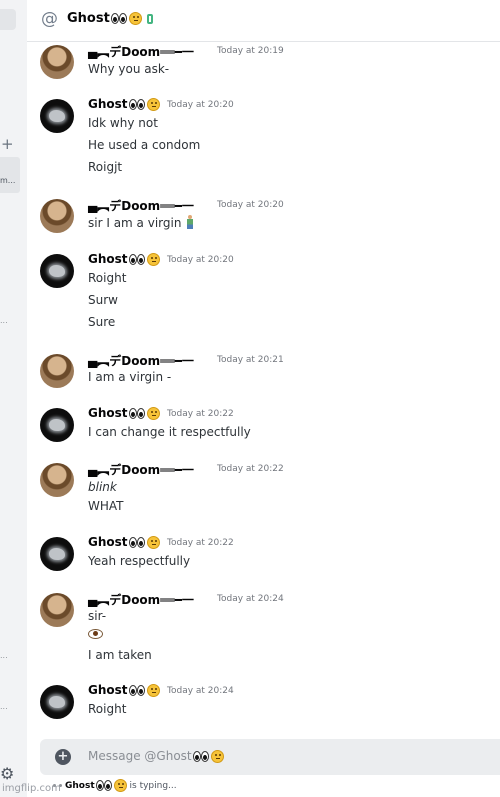 The width and height of the screenshot is (500, 797). Describe the element at coordinates (265, 293) in the screenshot. I see `message-group: Ghost Today at 20:20 Roight Surw Sure` at that location.